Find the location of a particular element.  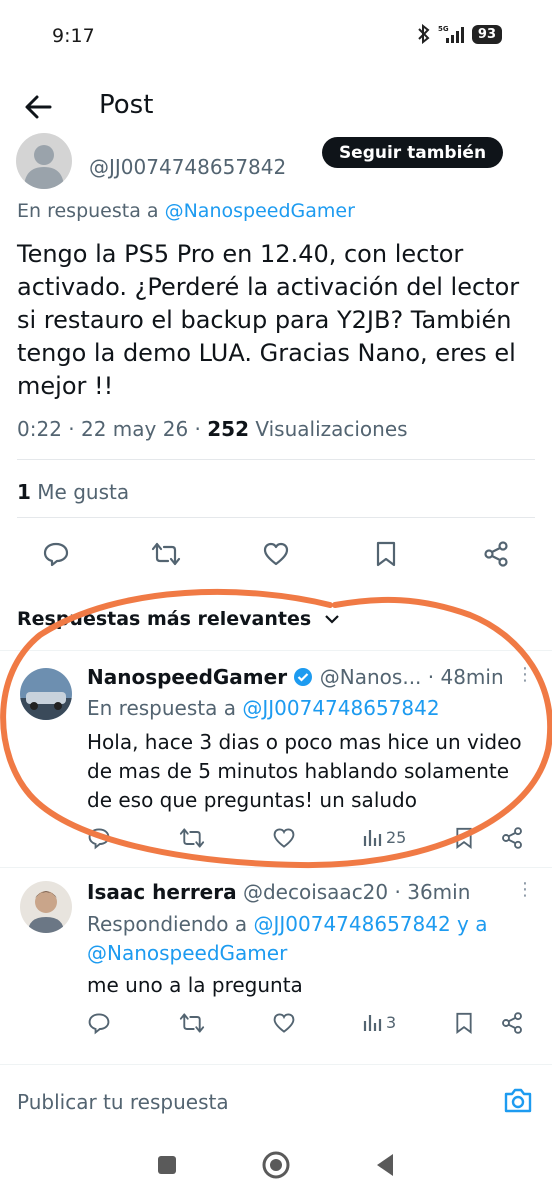

likes-count: 1 is located at coordinates (24, 492).